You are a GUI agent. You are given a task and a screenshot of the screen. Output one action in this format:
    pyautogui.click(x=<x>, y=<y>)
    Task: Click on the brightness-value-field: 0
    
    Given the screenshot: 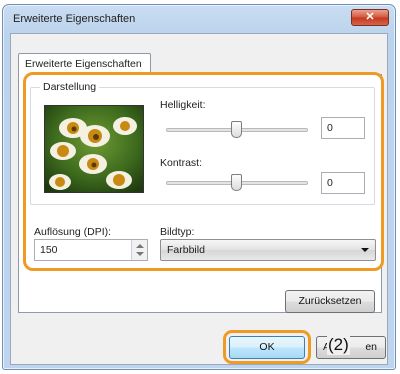 What is the action you would take?
    pyautogui.click(x=343, y=128)
    